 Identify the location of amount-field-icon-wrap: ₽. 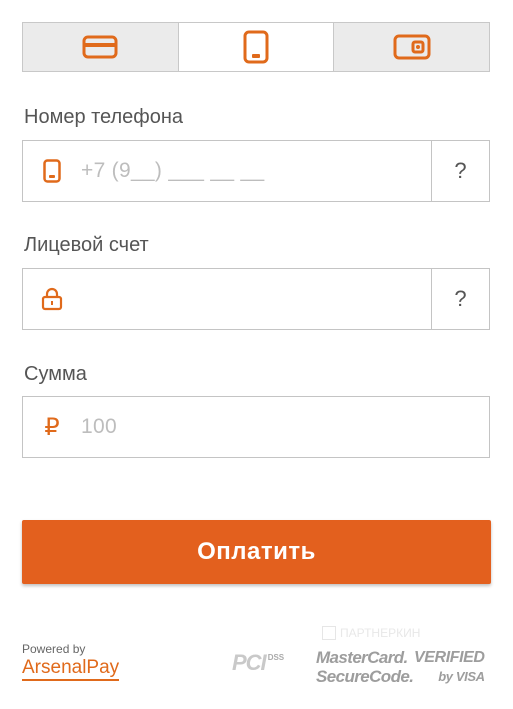
(52, 427).